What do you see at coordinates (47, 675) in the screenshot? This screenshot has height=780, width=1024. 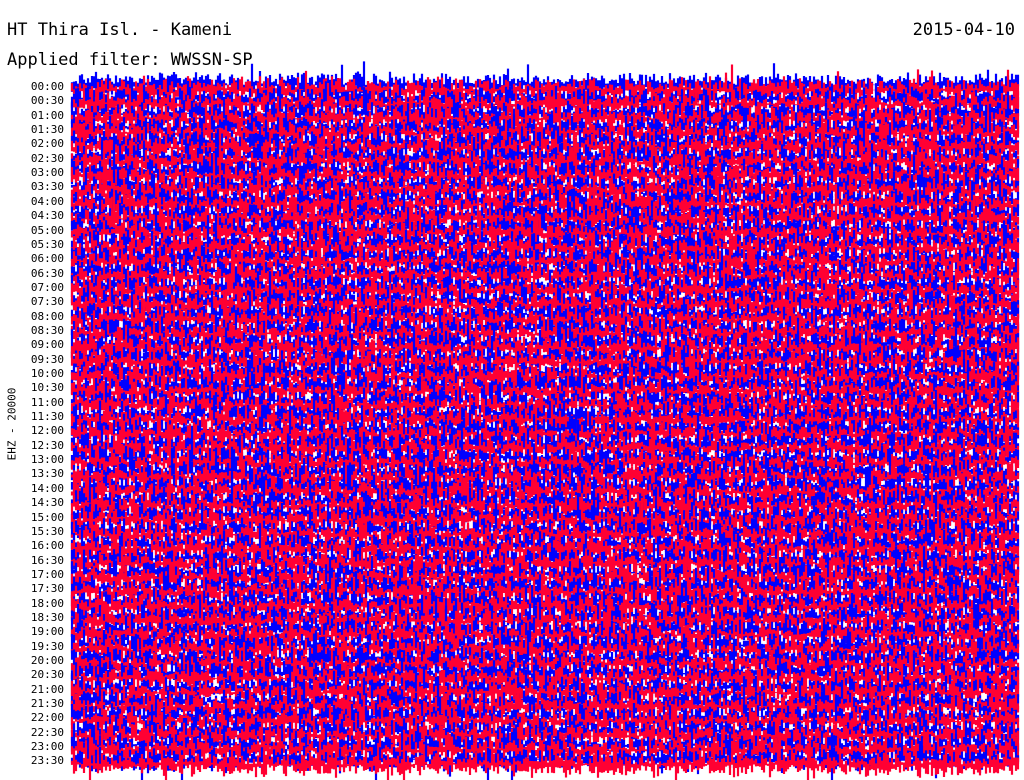 I see `time-label: 20:30` at bounding box center [47, 675].